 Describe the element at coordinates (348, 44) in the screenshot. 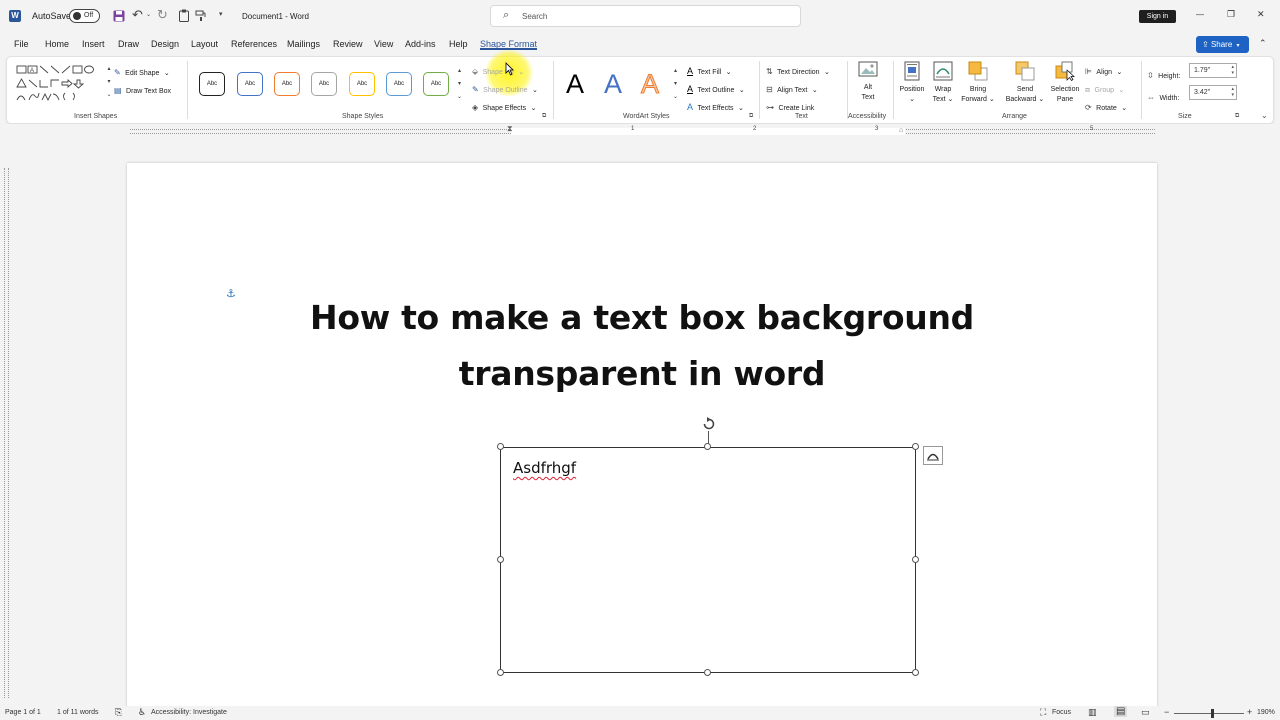

I see `tab-review: Review` at that location.